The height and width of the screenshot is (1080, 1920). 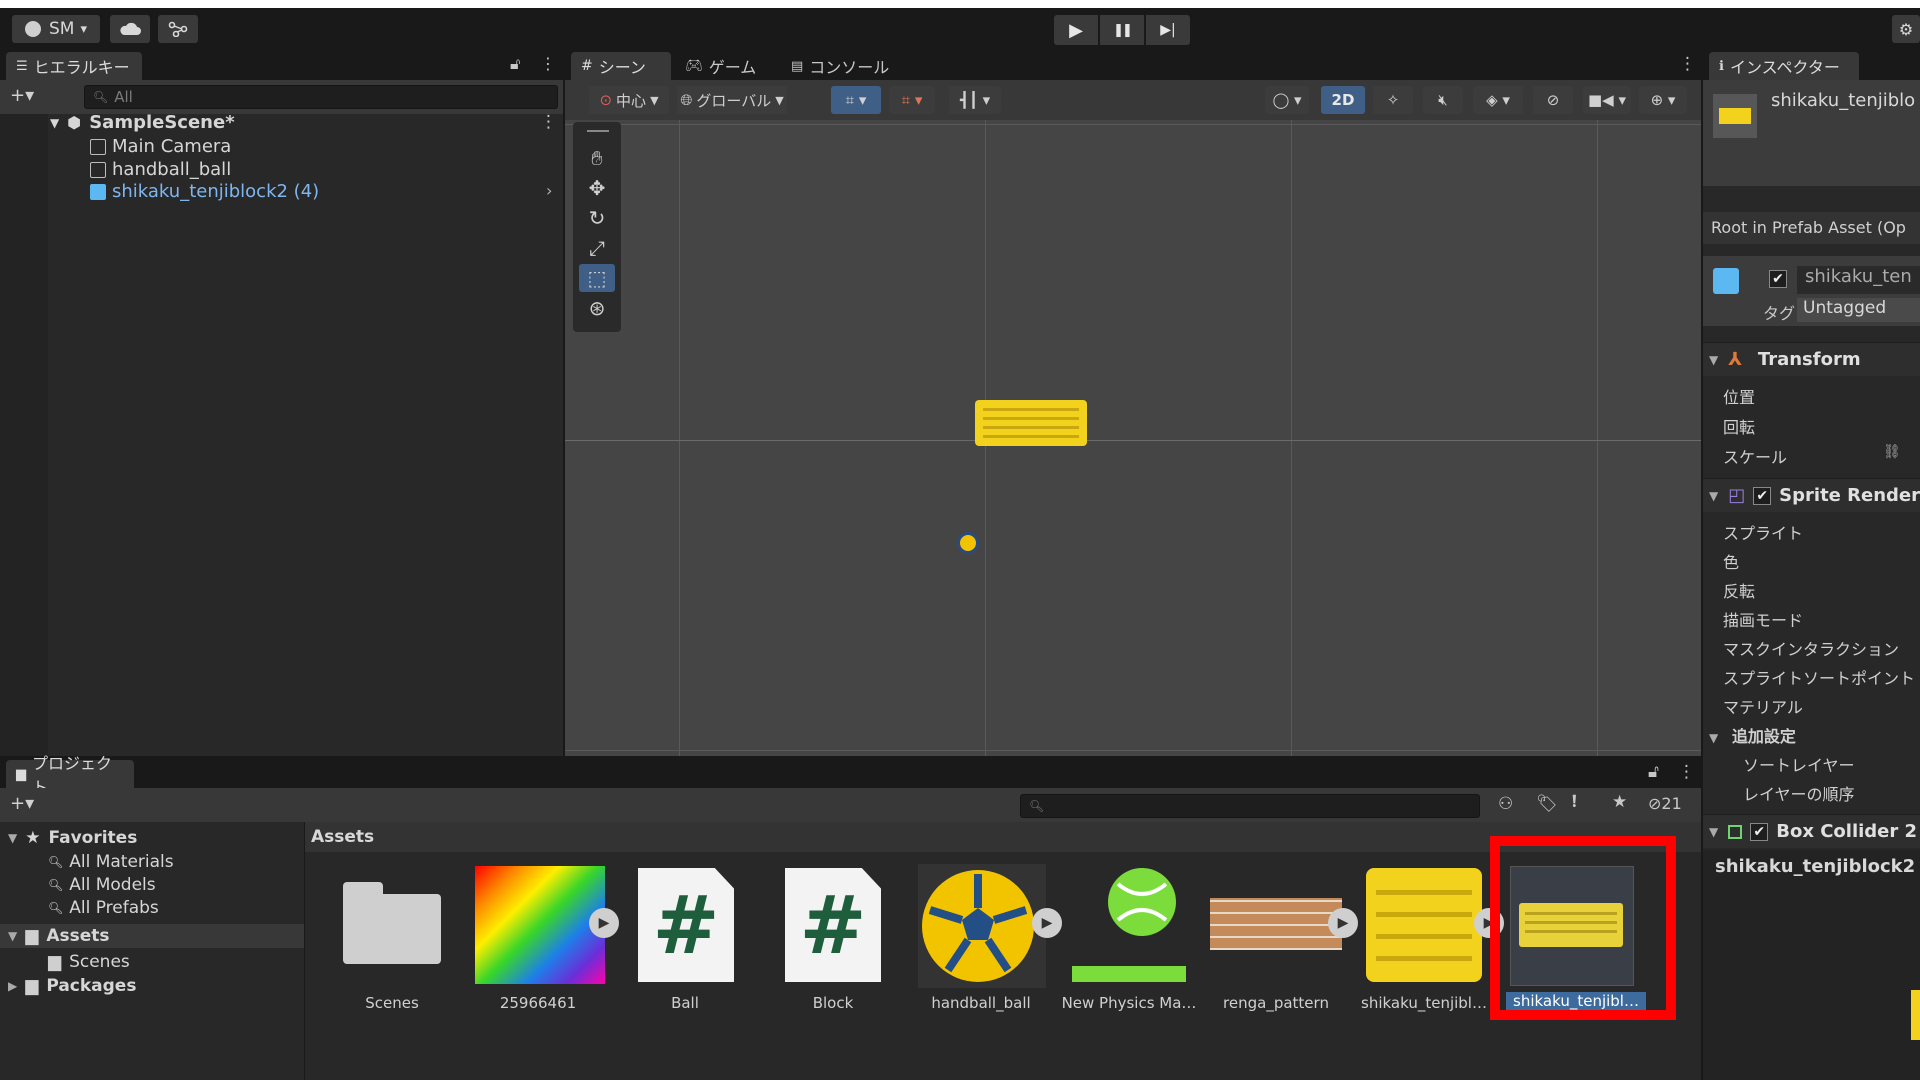 What do you see at coordinates (1443, 100) in the screenshot?
I see `audio-toggle: 🔇︎` at bounding box center [1443, 100].